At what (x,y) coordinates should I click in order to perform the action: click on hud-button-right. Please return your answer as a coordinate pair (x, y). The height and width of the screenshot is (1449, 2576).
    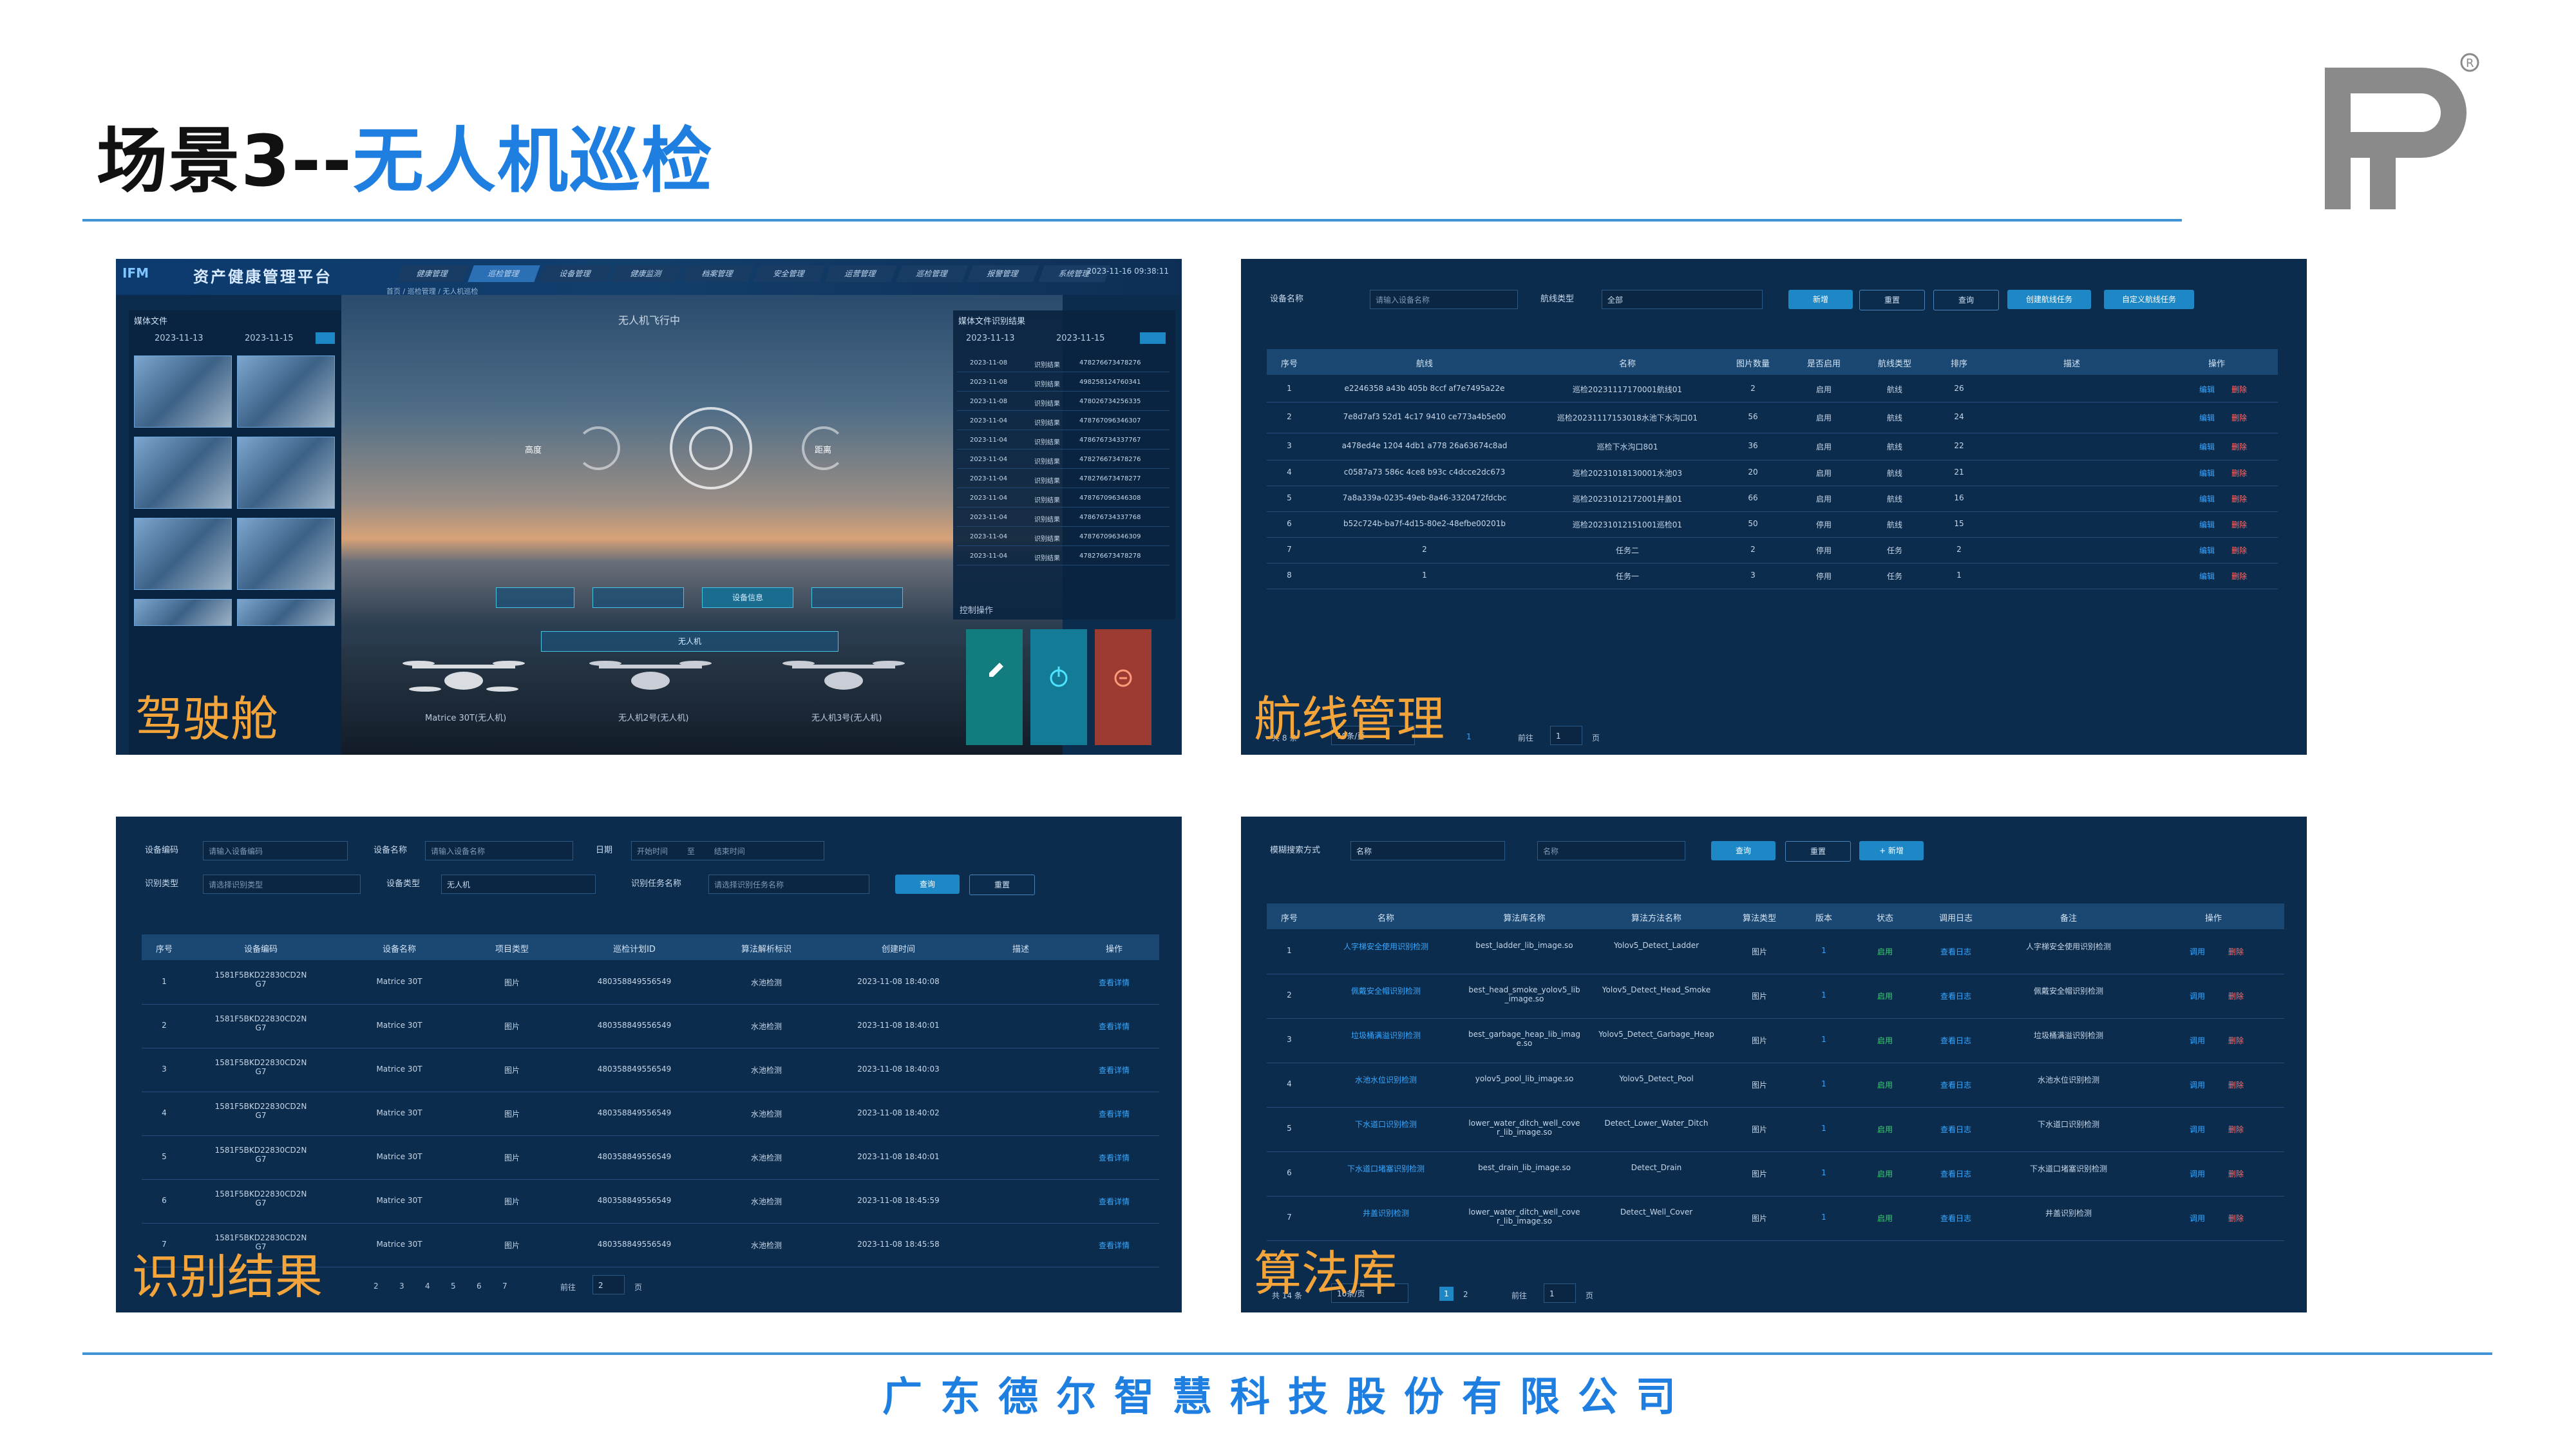
    Looking at the image, I should click on (857, 597).